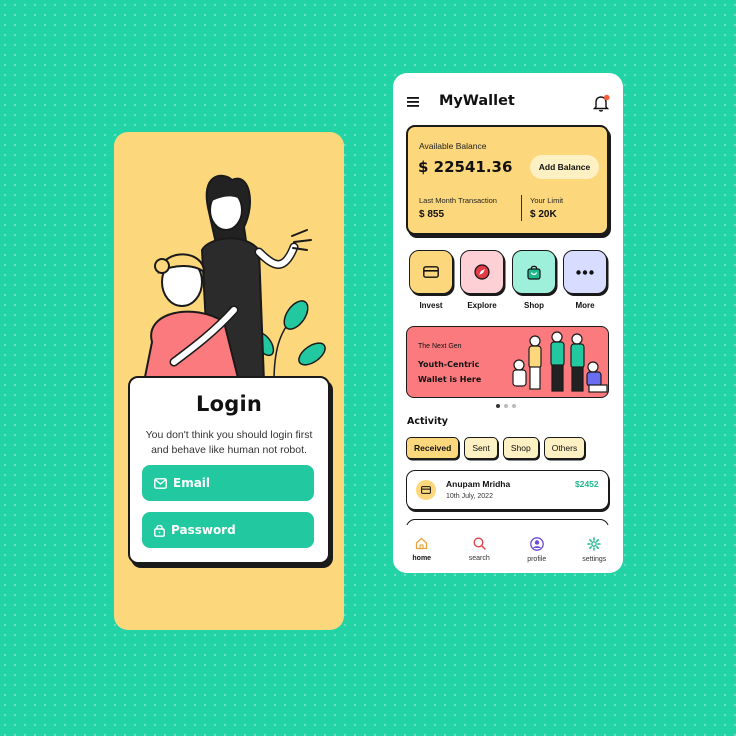 This screenshot has width=736, height=736. What do you see at coordinates (534, 272) in the screenshot?
I see `bag-icon` at bounding box center [534, 272].